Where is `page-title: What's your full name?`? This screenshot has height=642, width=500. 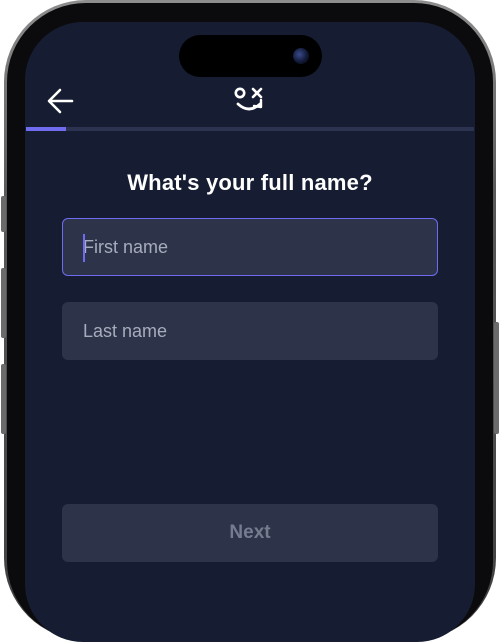 page-title: What's your full name? is located at coordinates (250, 182).